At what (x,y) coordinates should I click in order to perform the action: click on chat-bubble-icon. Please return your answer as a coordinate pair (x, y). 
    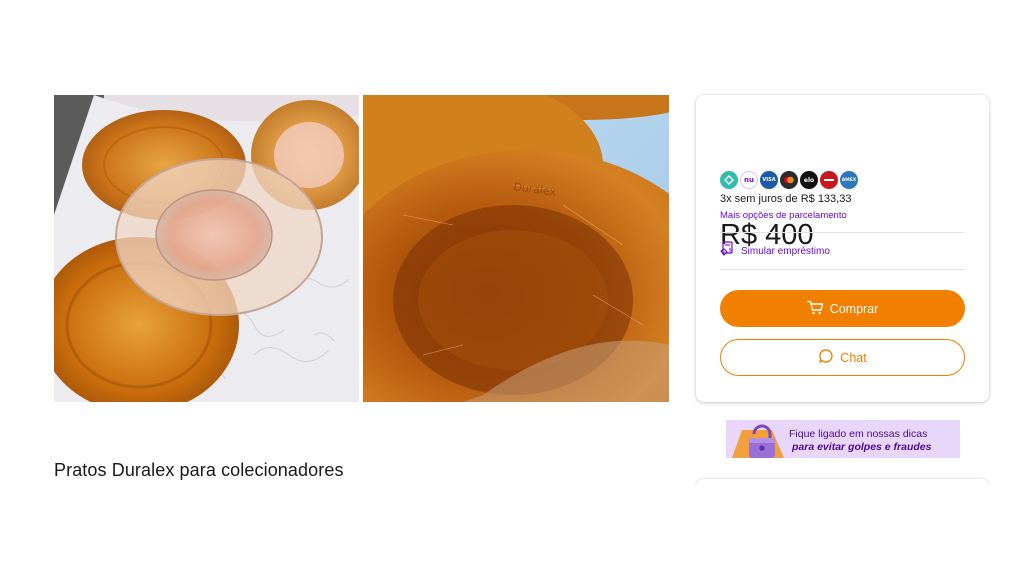
    Looking at the image, I should click on (826, 357).